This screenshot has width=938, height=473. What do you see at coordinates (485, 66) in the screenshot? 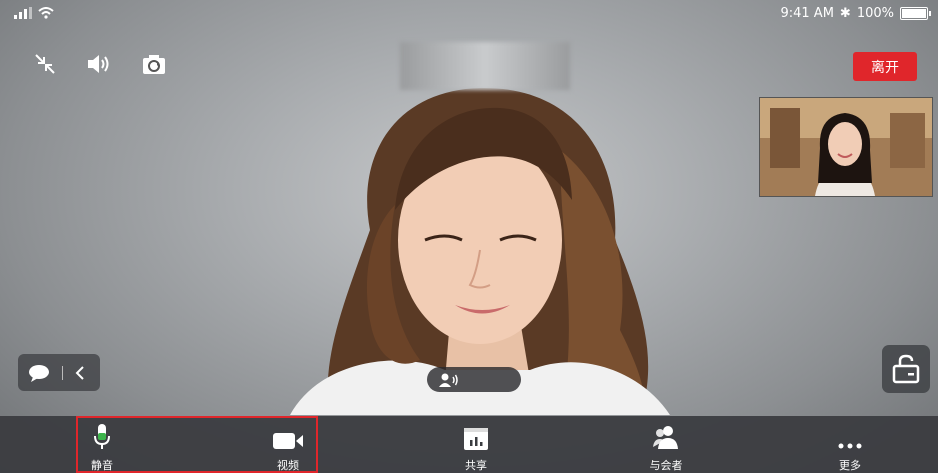
I see `blurred-participant-name` at bounding box center [485, 66].